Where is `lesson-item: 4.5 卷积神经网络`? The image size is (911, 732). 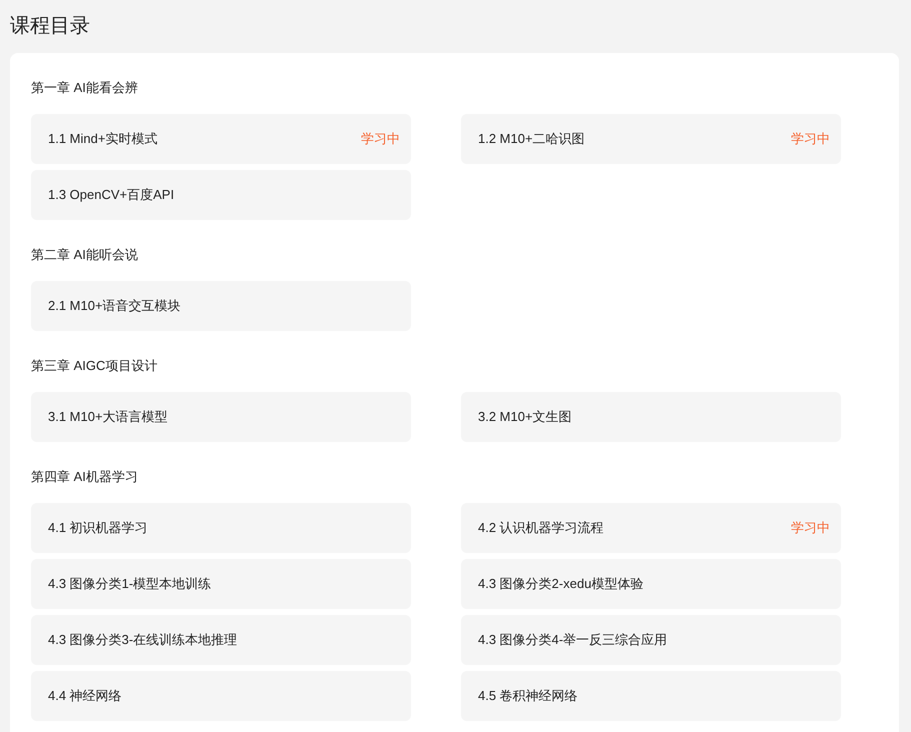
lesson-item: 4.5 卷积神经网络 is located at coordinates (651, 696).